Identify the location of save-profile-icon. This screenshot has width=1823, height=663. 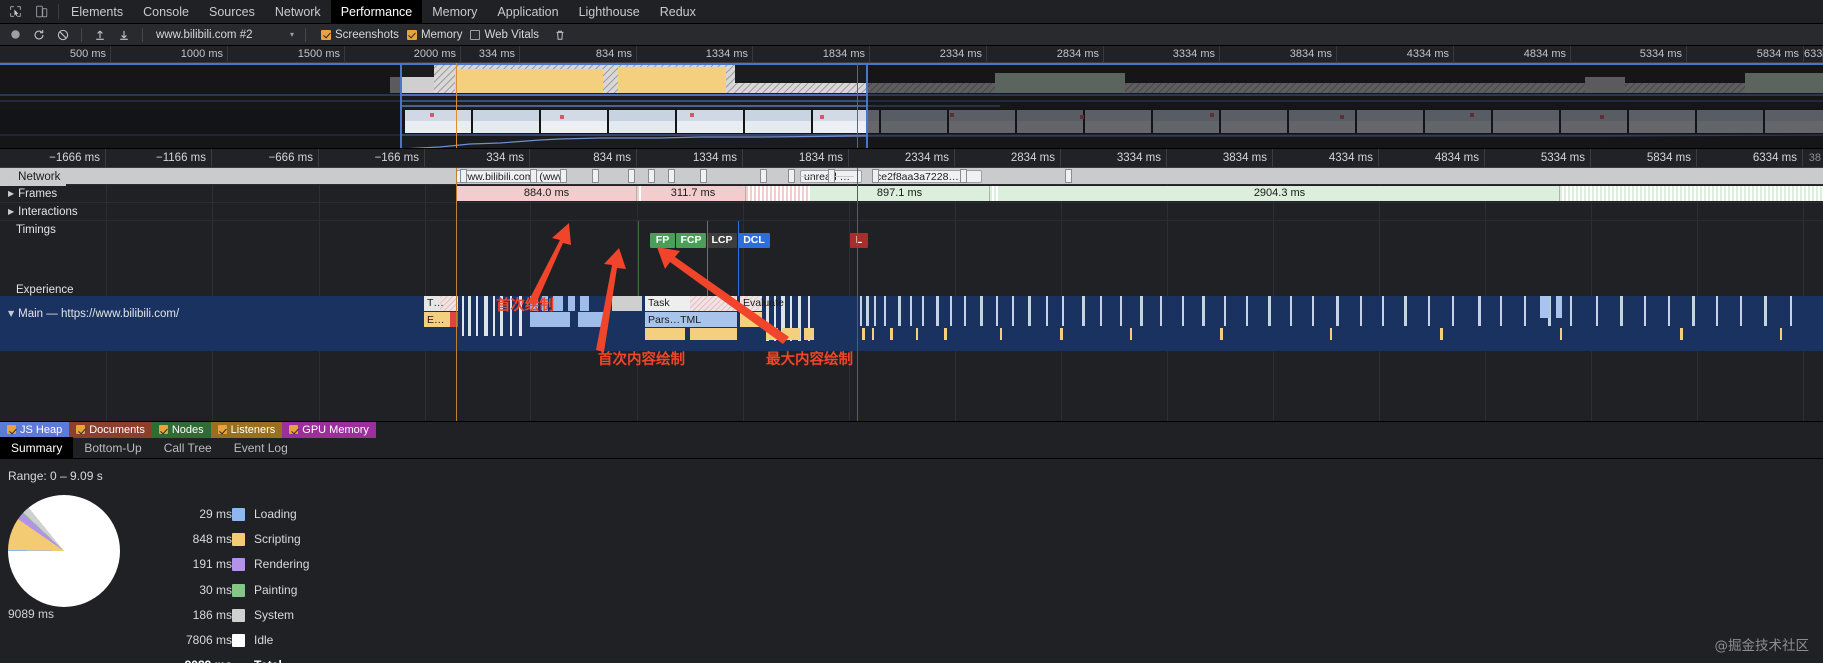
(124, 35).